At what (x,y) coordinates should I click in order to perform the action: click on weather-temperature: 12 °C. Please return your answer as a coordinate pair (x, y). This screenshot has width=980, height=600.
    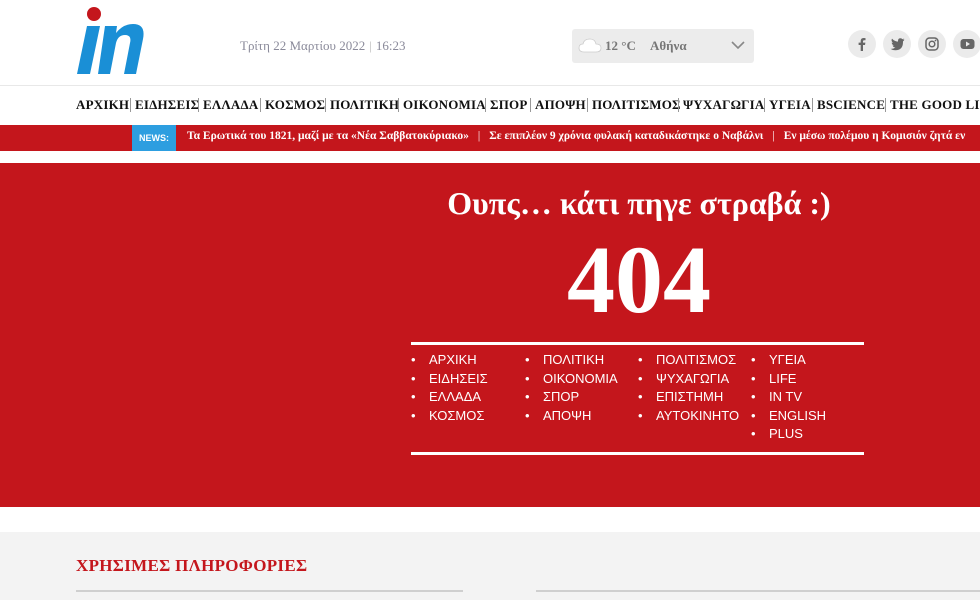
    Looking at the image, I should click on (620, 45).